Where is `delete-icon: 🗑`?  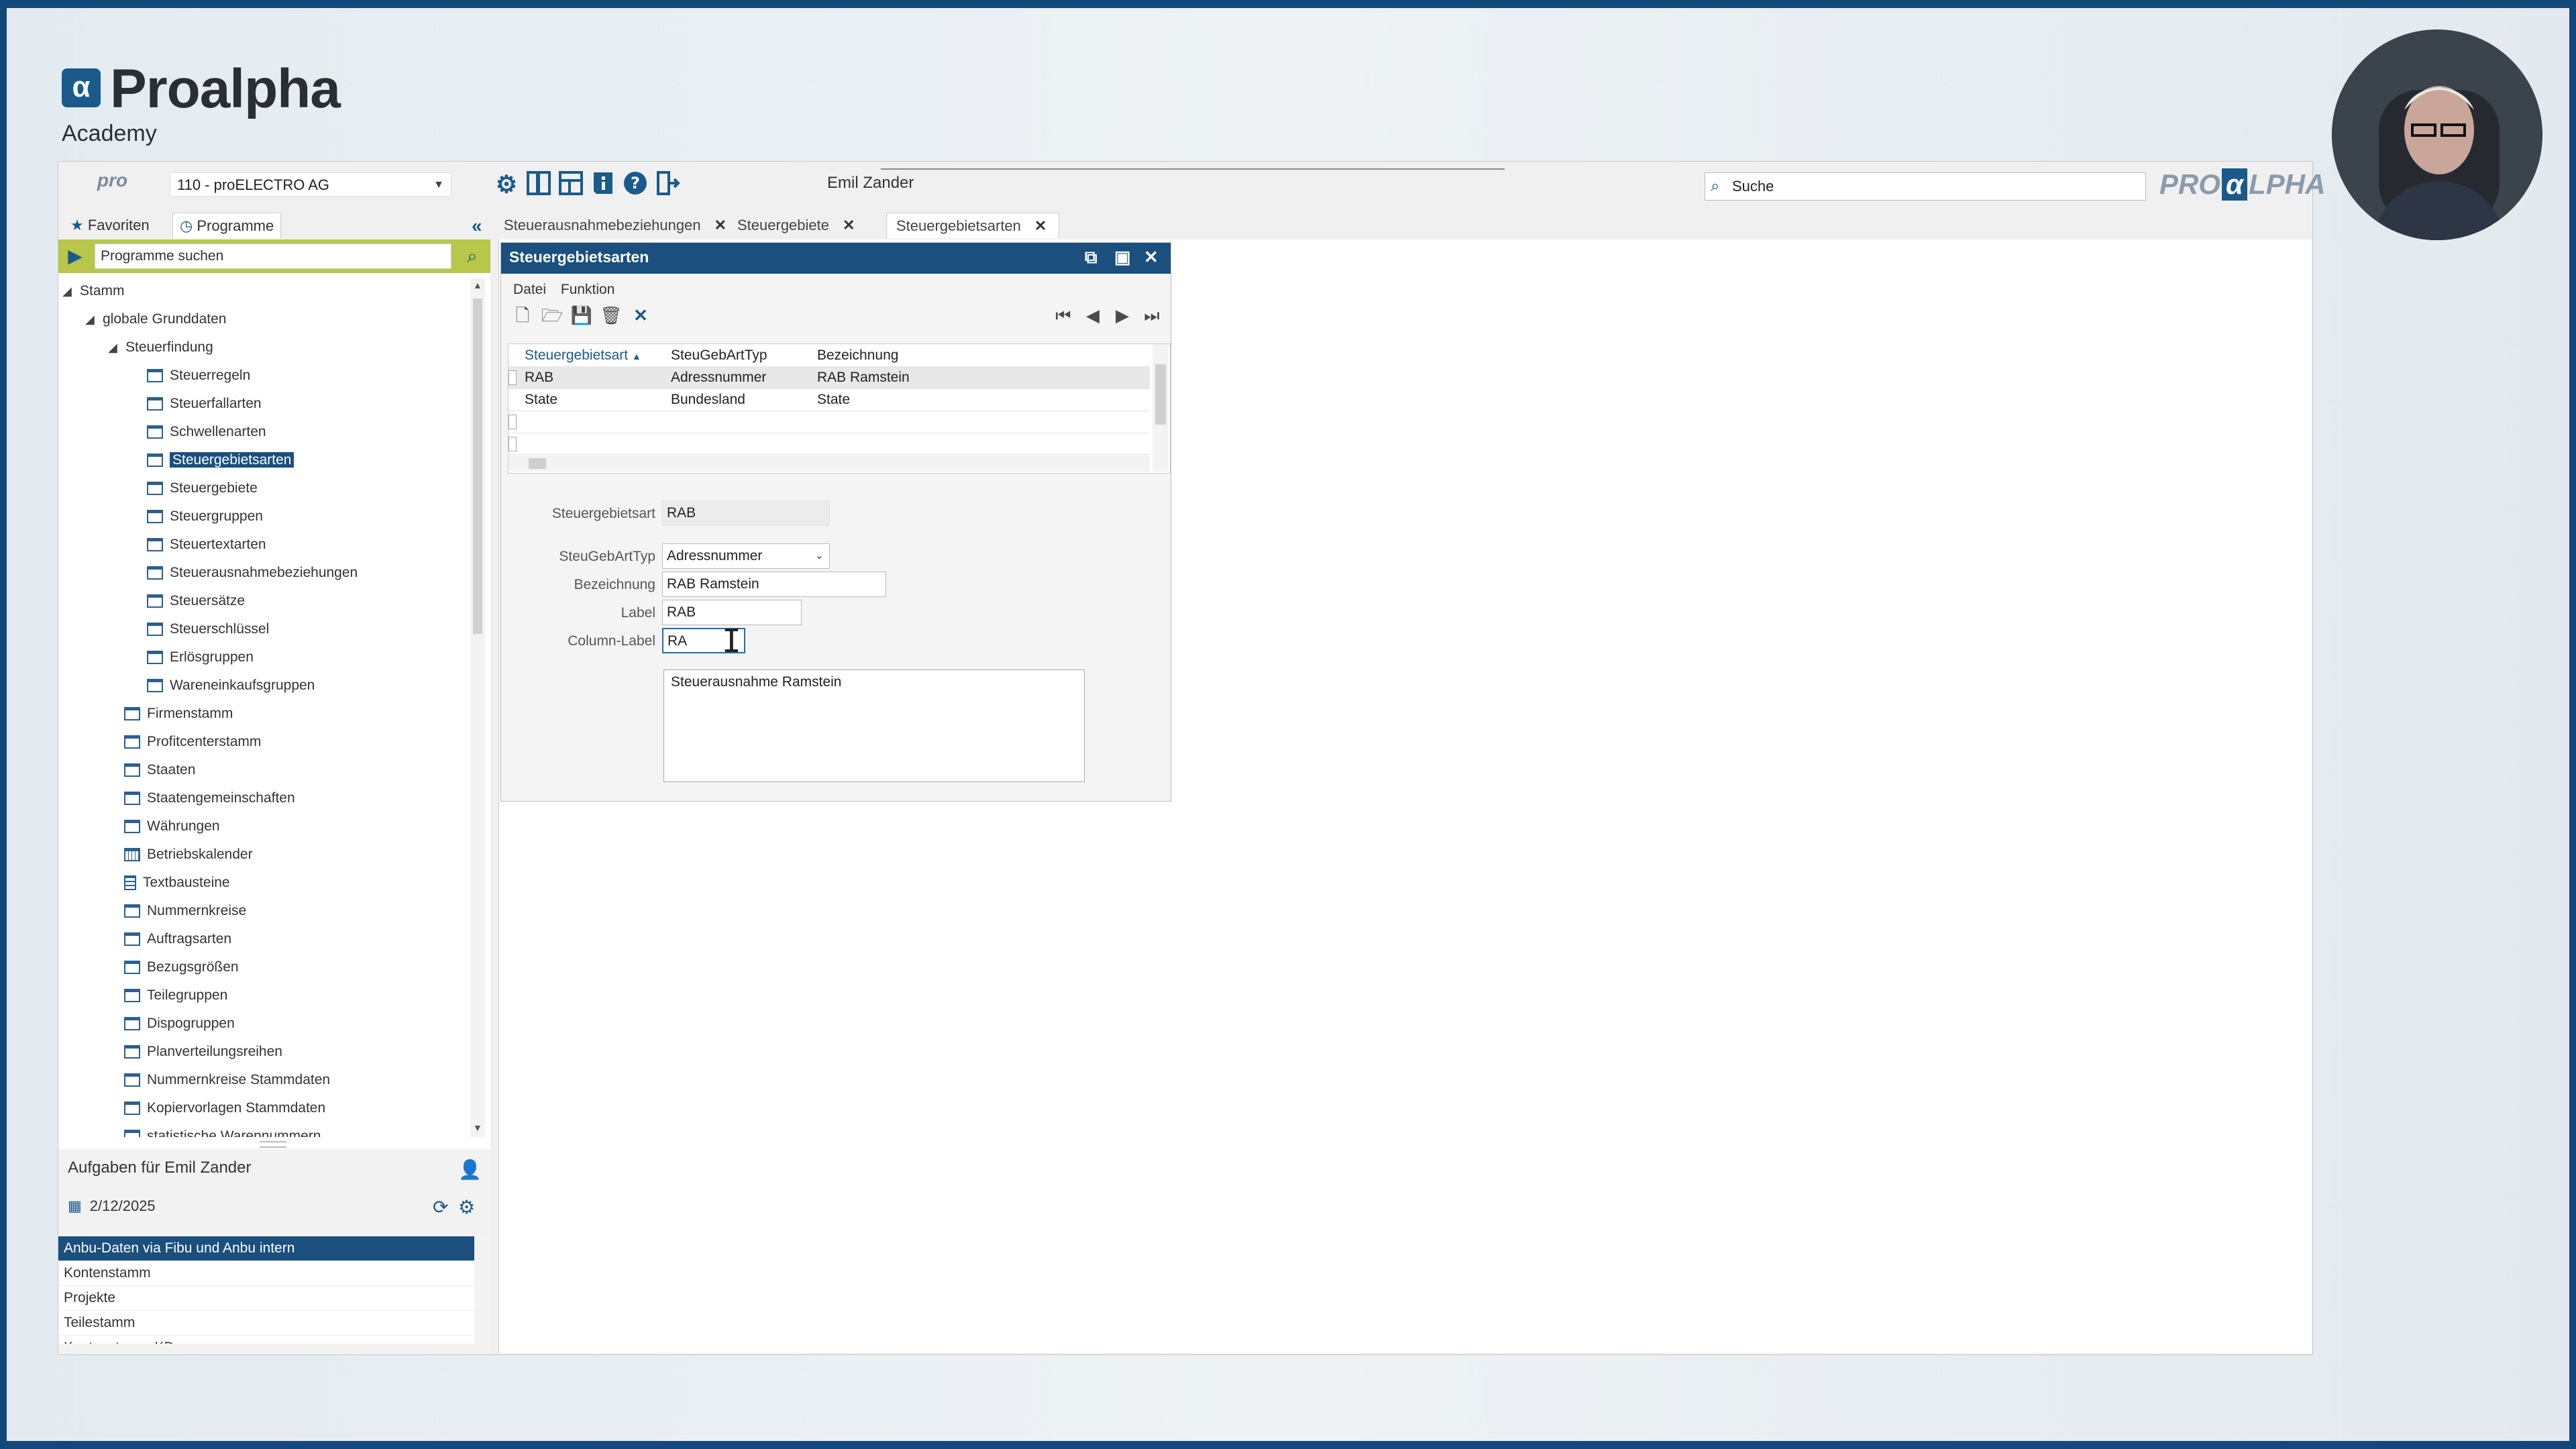 delete-icon: 🗑 is located at coordinates (611, 315).